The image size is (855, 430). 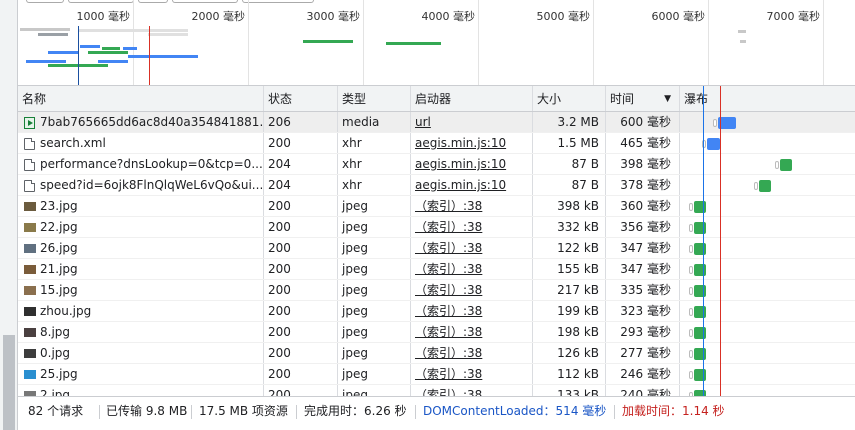 What do you see at coordinates (141, 248) in the screenshot?
I see `cell-name: 26.jpg` at bounding box center [141, 248].